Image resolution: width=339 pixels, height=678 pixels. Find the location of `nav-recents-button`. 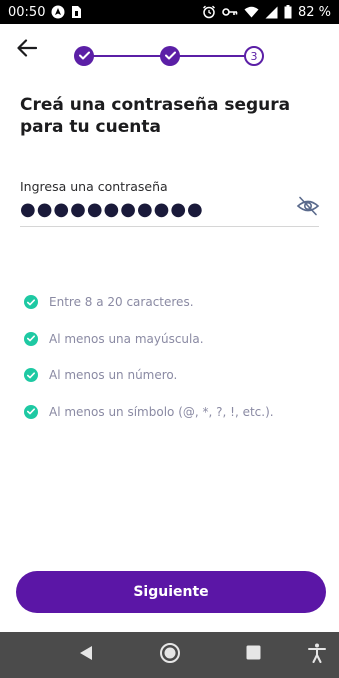

nav-recents-button is located at coordinates (253, 655).